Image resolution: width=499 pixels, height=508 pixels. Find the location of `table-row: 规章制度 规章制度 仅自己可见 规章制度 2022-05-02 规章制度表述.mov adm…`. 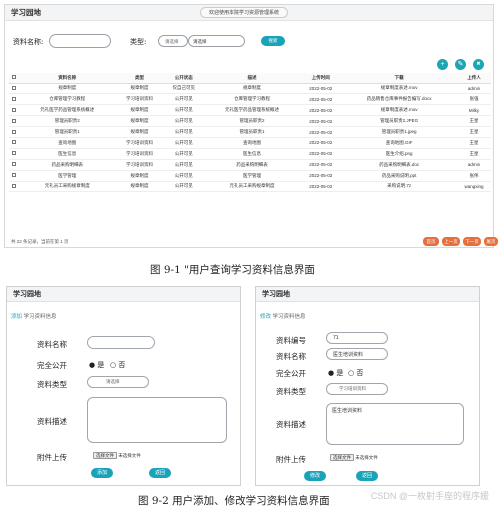

table-row: 规章制度 规章制度 仅自己可见 规章制度 2022-05-02 规章制度表述.mov adm… is located at coordinates (250, 89).